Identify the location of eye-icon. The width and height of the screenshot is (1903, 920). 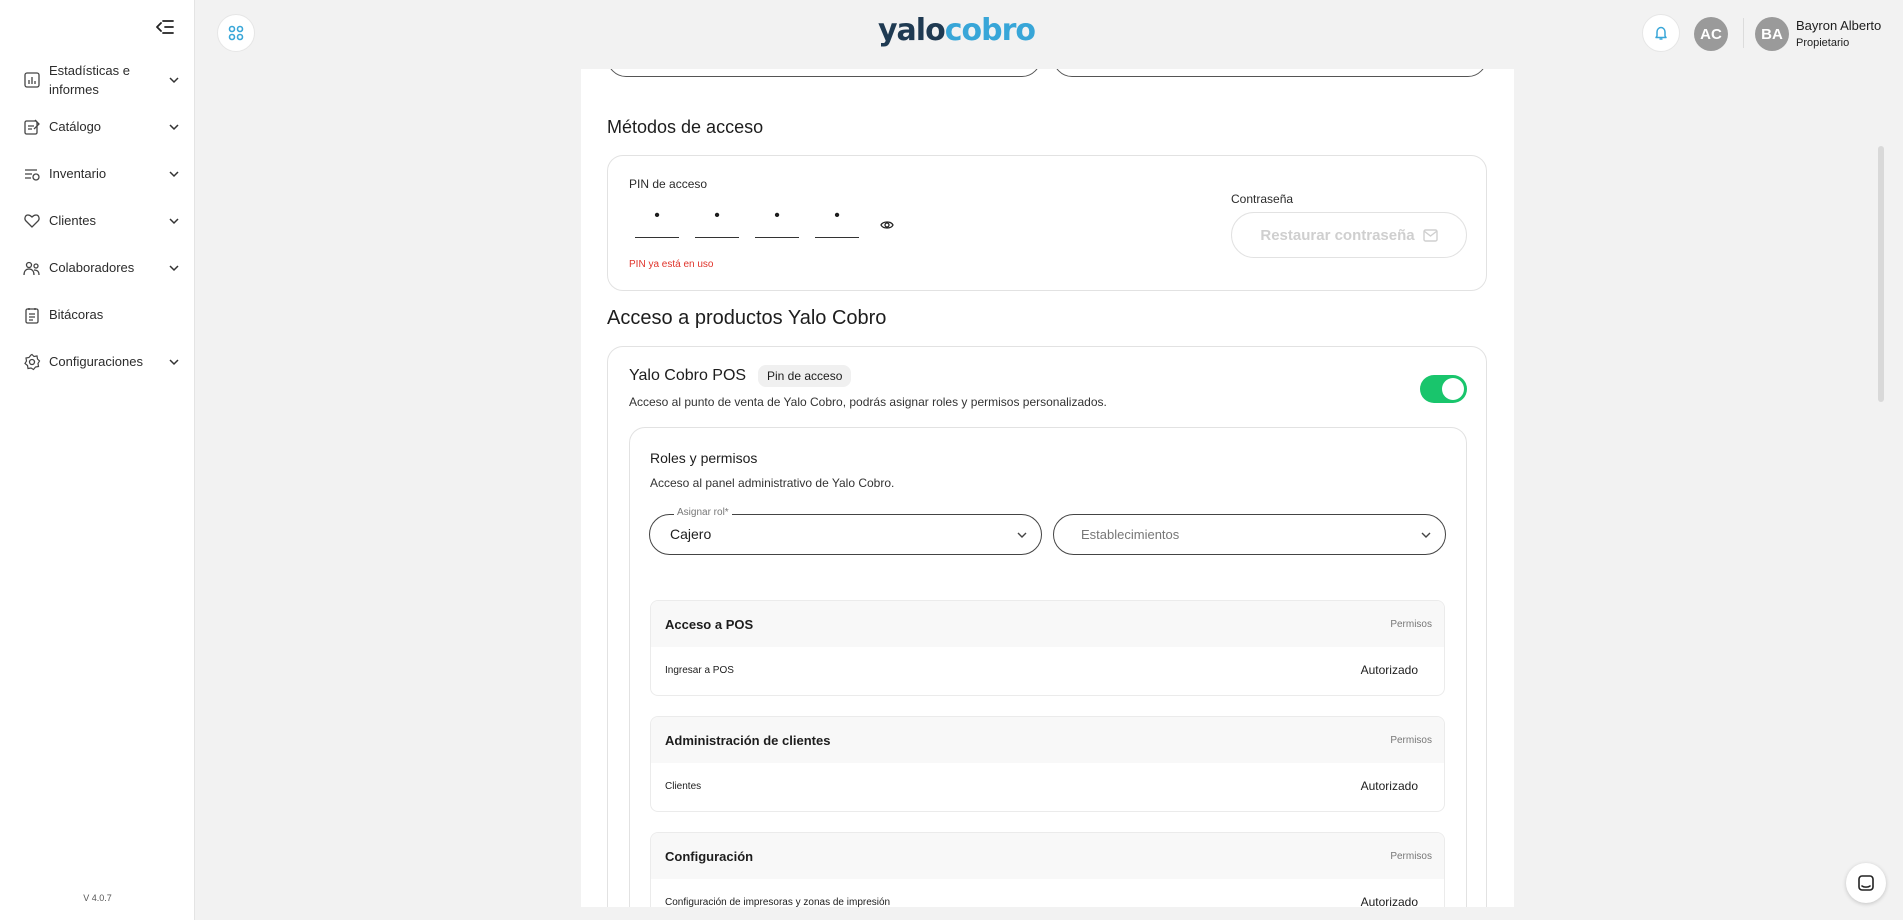
(887, 225).